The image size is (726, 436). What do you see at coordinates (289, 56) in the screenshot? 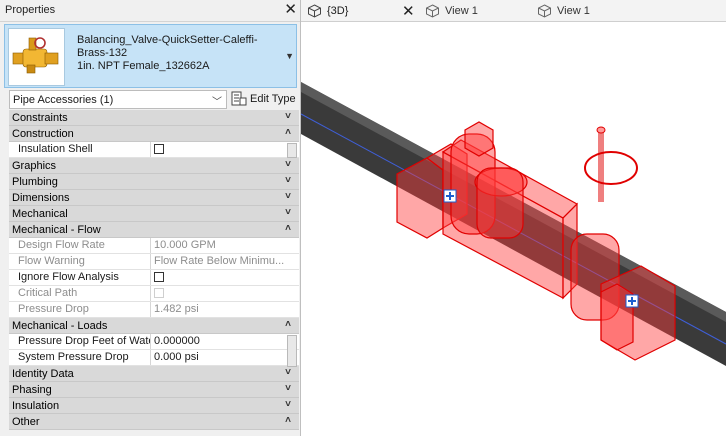
I see `dropdown-arrow-icon: ▼` at bounding box center [289, 56].